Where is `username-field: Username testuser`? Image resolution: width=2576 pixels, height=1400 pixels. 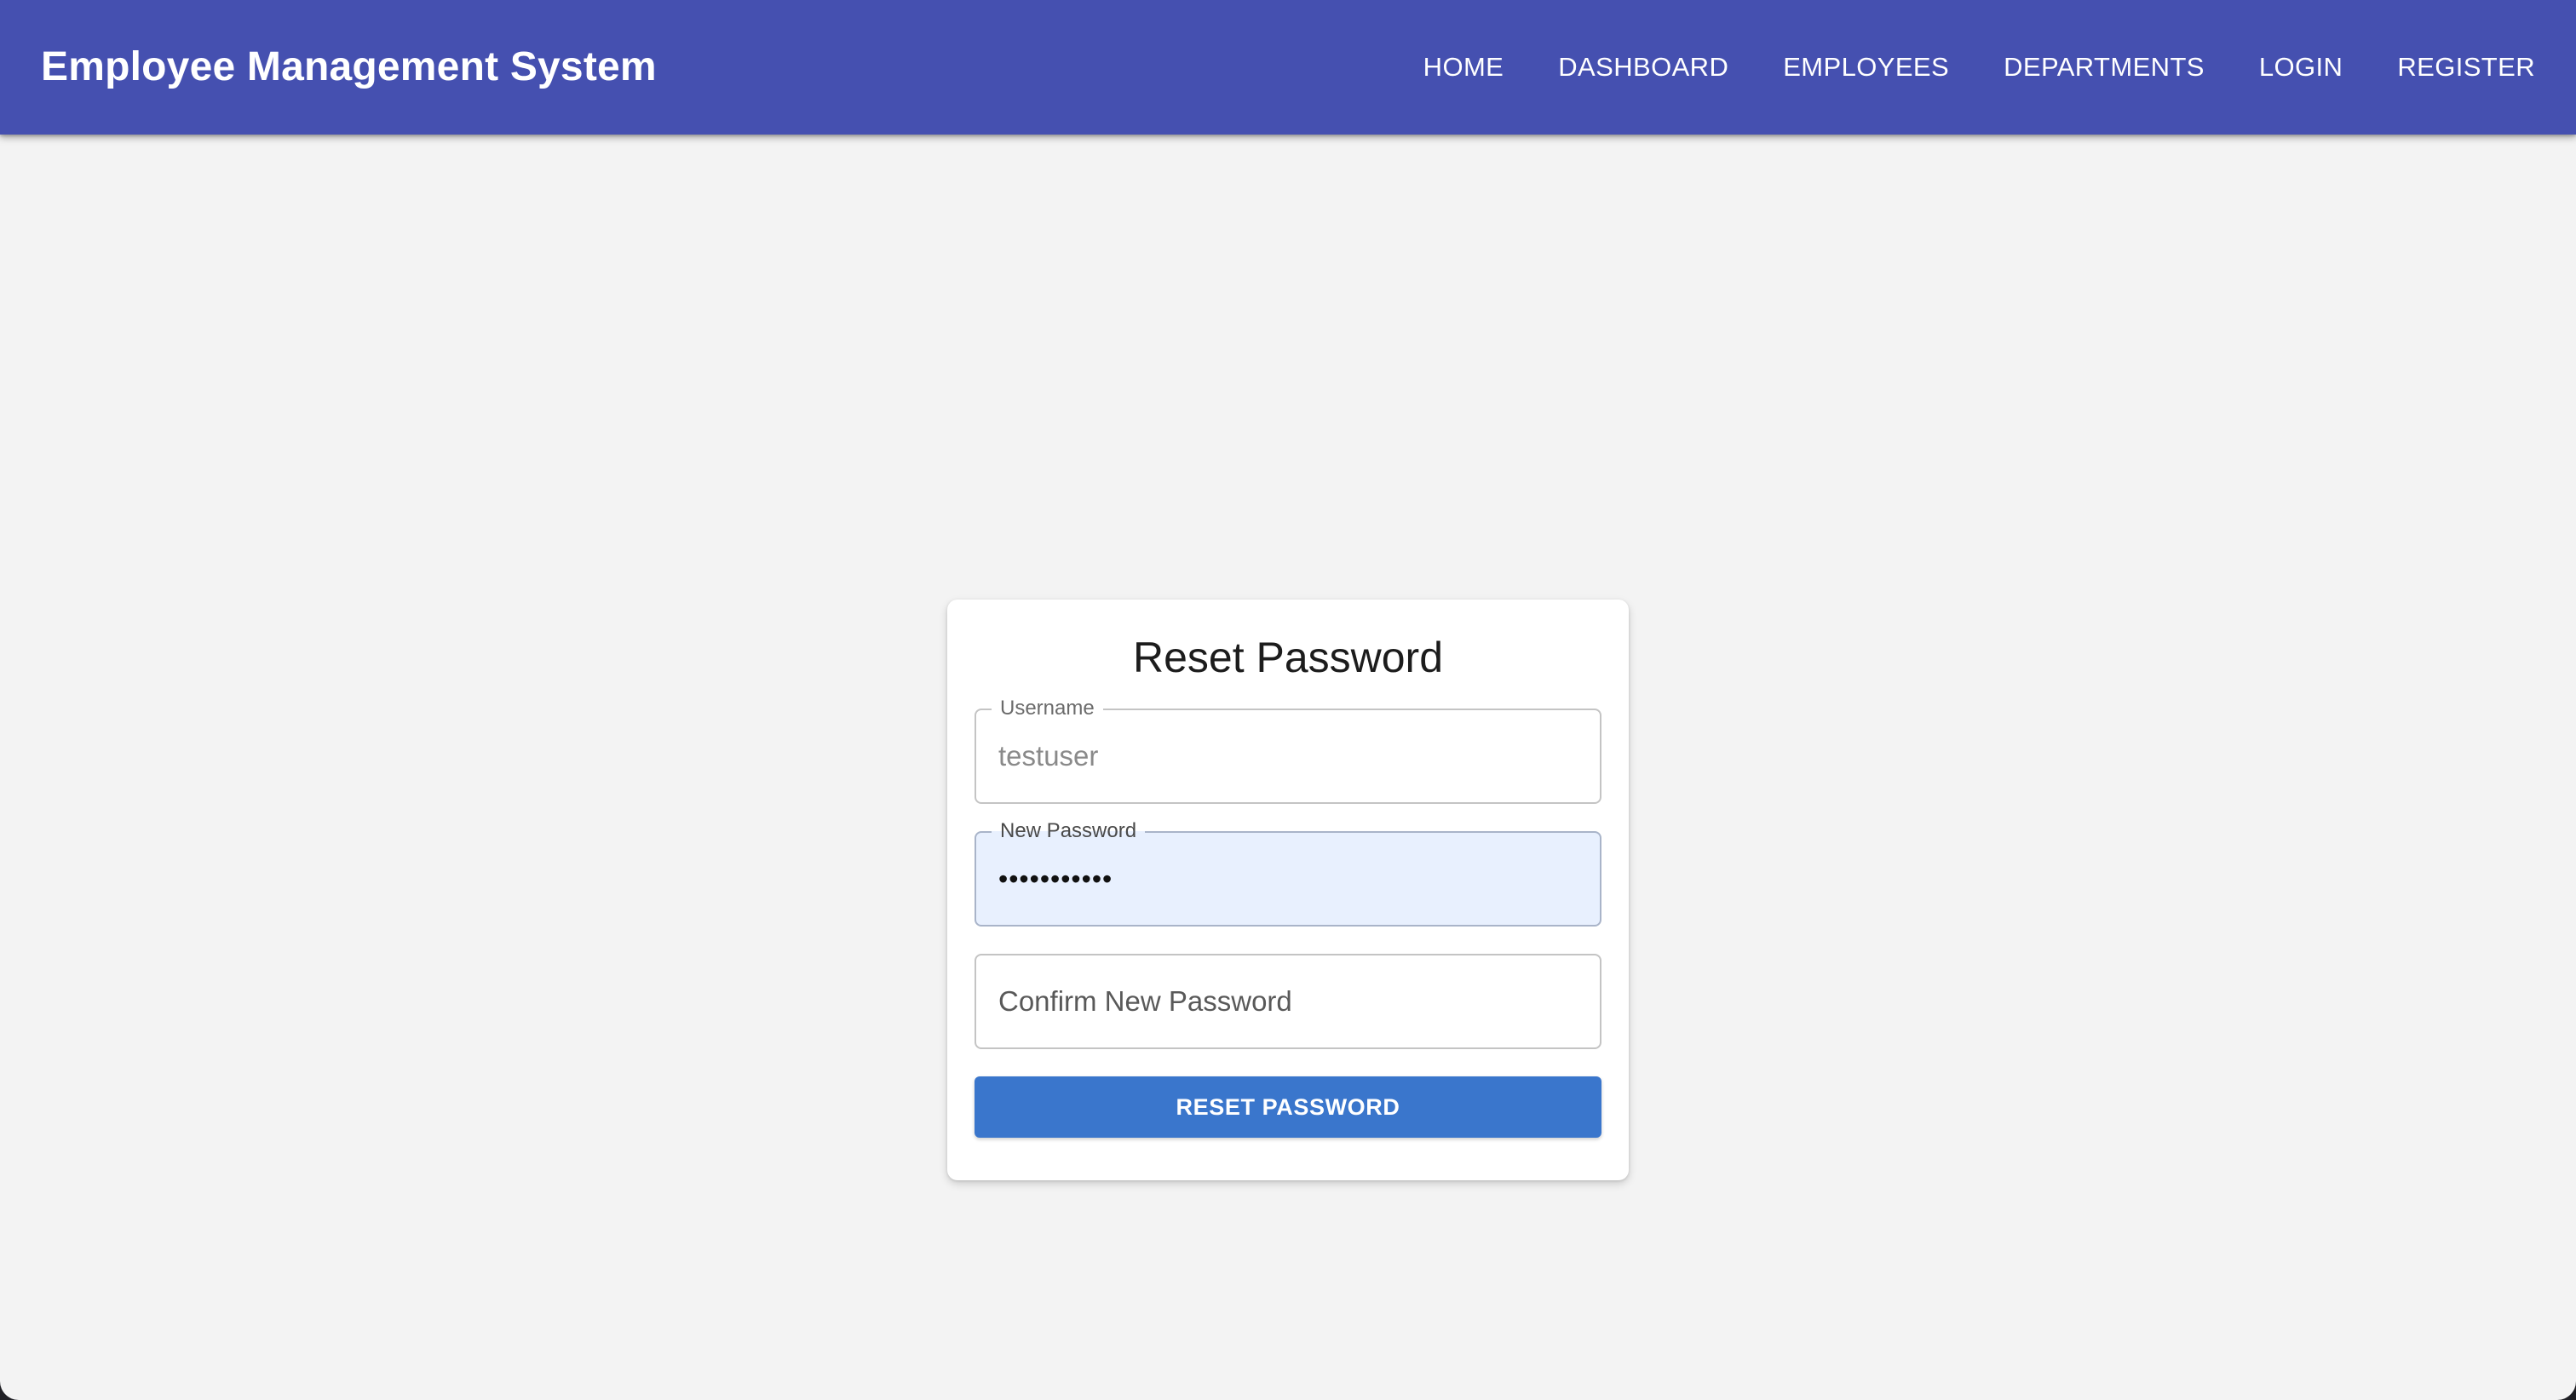
username-field: Username testuser is located at coordinates (1288, 750).